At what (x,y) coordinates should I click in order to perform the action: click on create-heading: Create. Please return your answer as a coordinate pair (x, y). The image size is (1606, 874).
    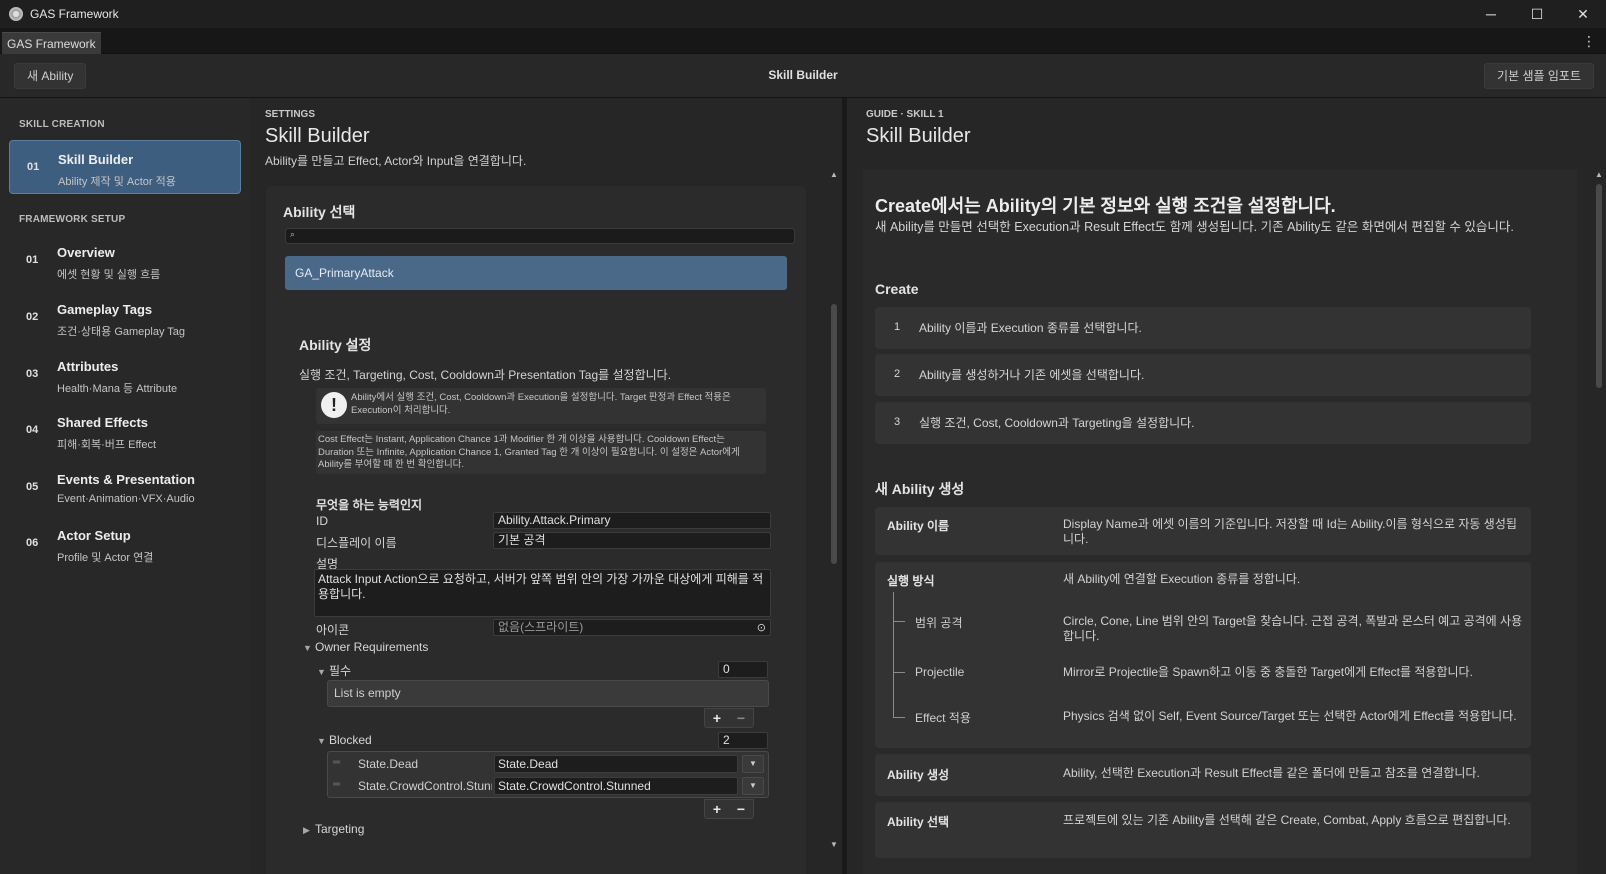
    Looking at the image, I should click on (897, 289).